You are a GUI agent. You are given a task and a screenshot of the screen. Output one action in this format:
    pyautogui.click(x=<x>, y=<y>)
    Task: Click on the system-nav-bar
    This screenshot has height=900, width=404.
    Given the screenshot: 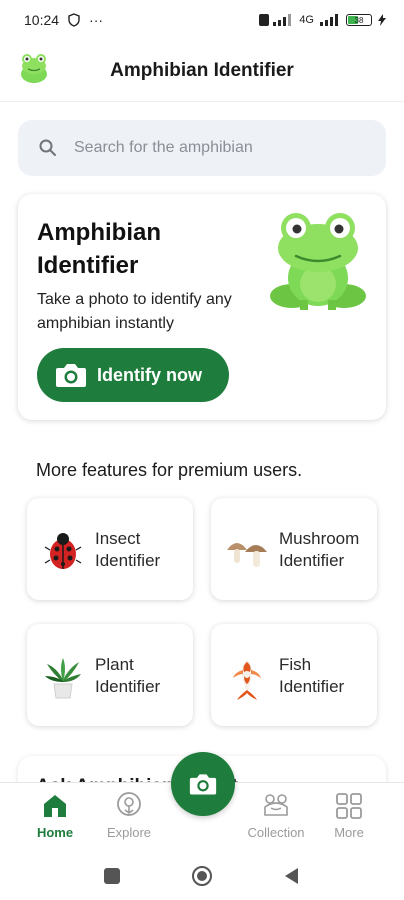 What is the action you would take?
    pyautogui.click(x=202, y=876)
    